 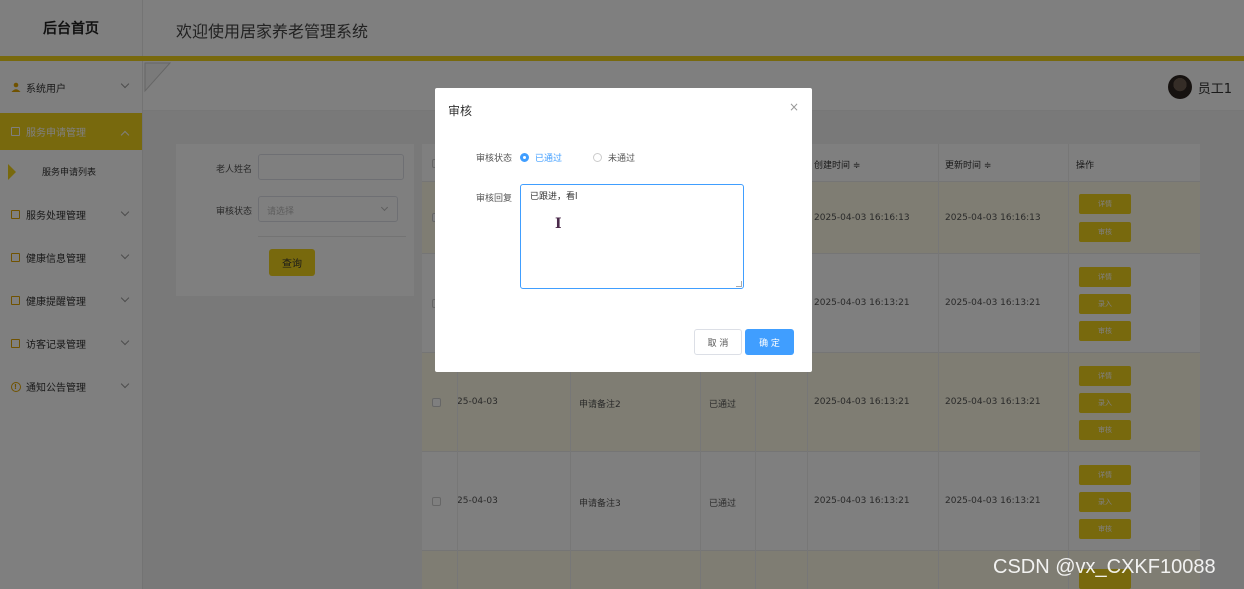 What do you see at coordinates (554, 197) in the screenshot?
I see `audit-reply-text: 已跟进，看l` at bounding box center [554, 197].